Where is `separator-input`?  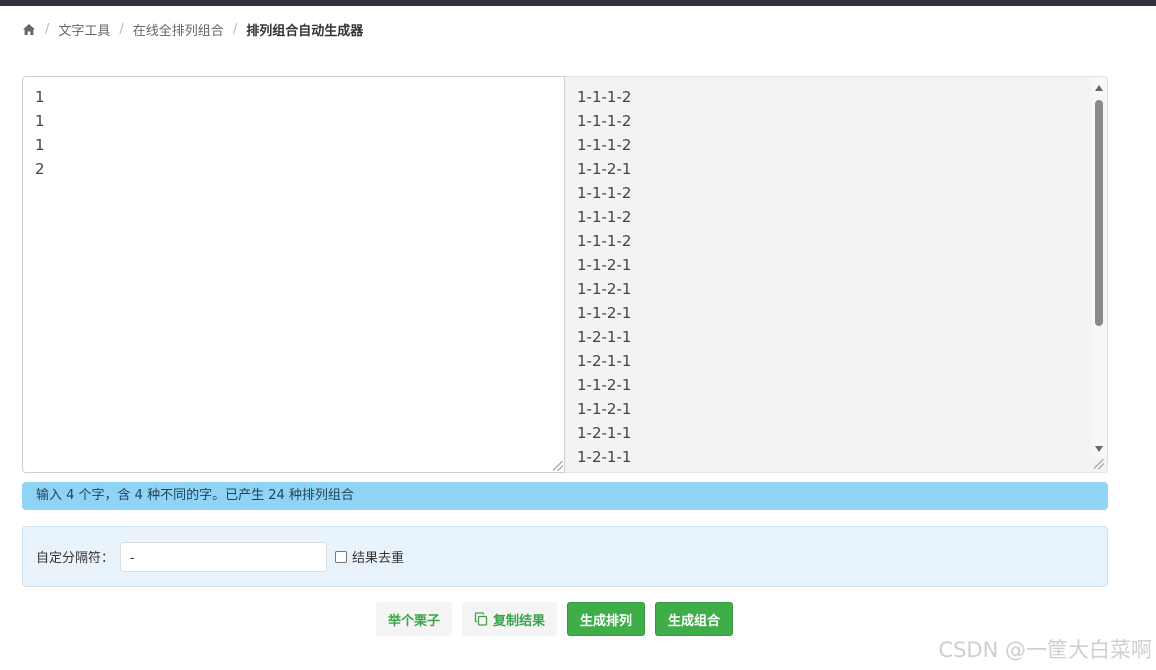
separator-input is located at coordinates (224, 556).